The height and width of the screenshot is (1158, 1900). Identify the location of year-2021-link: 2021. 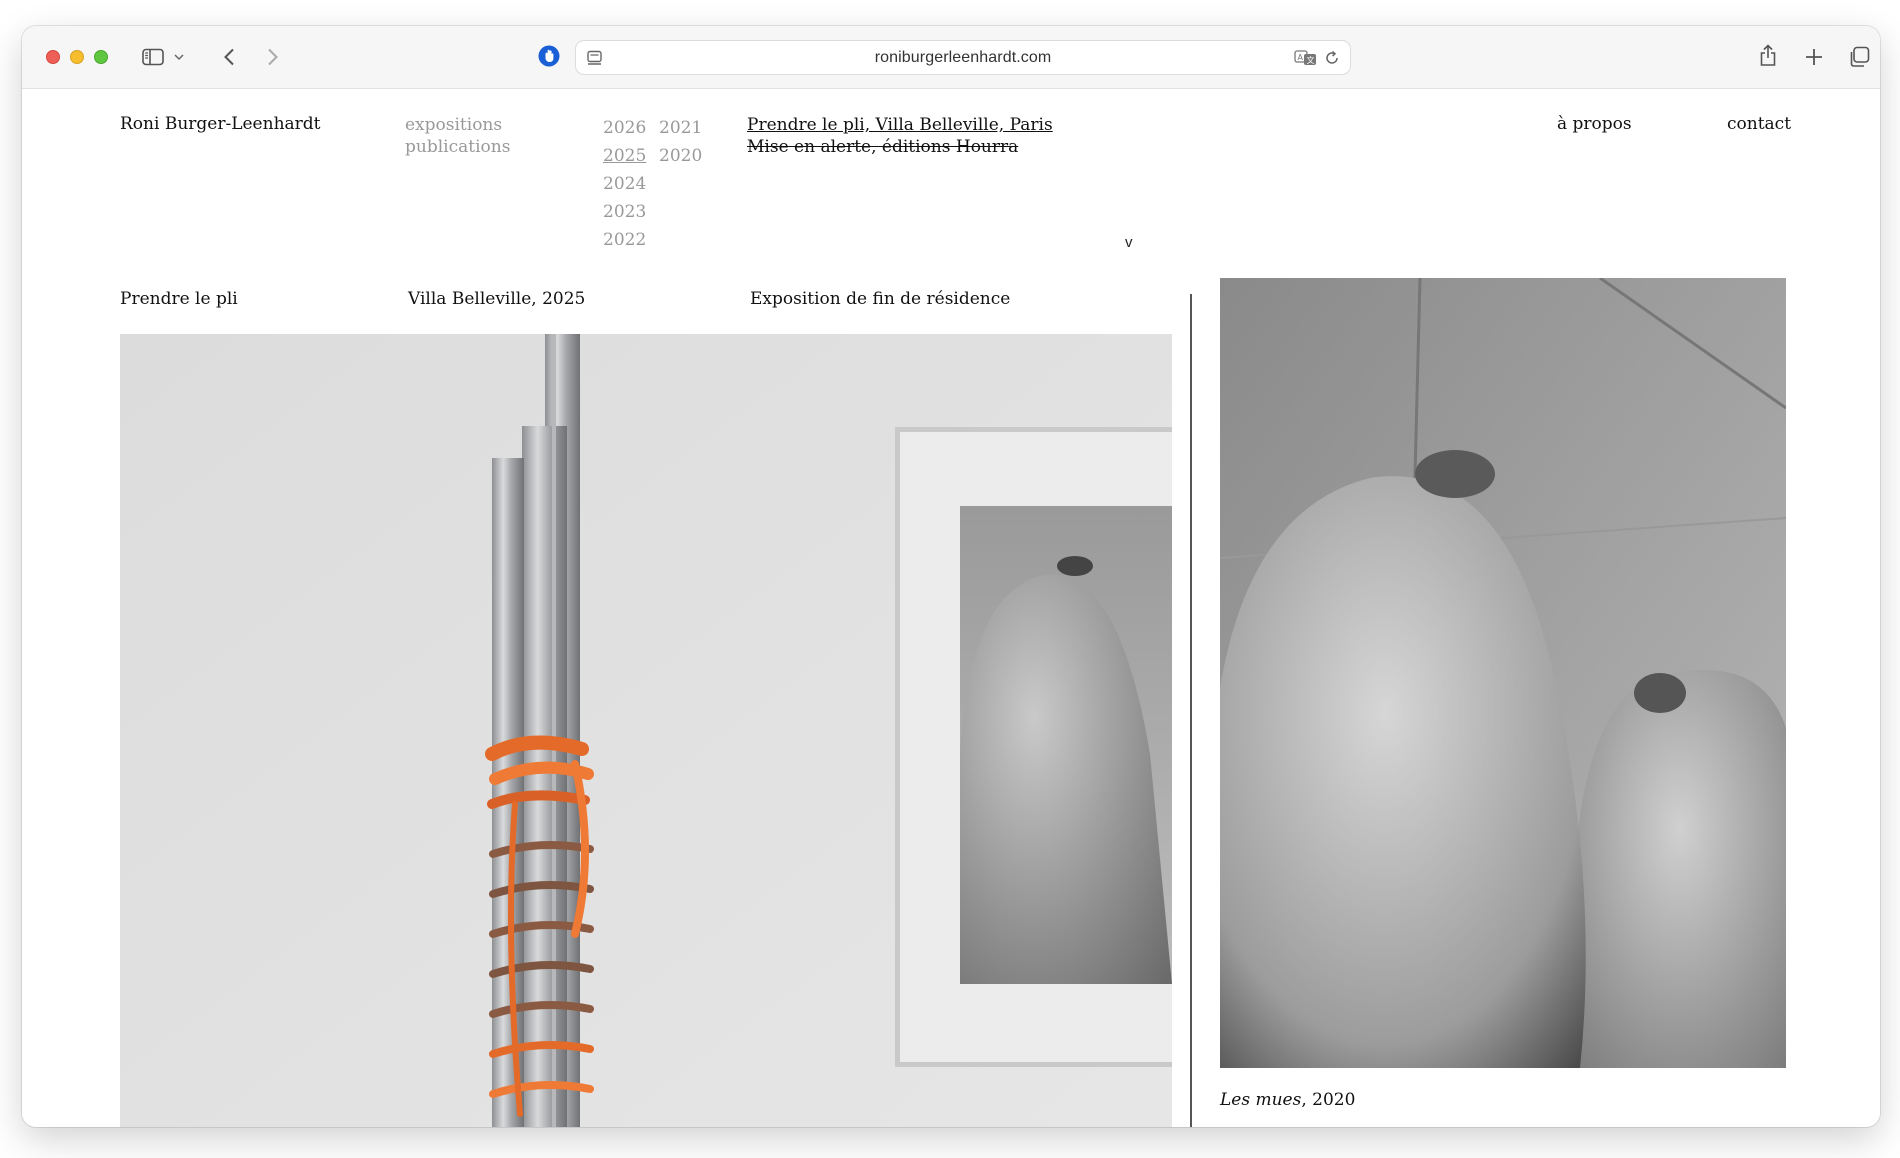
(680, 128).